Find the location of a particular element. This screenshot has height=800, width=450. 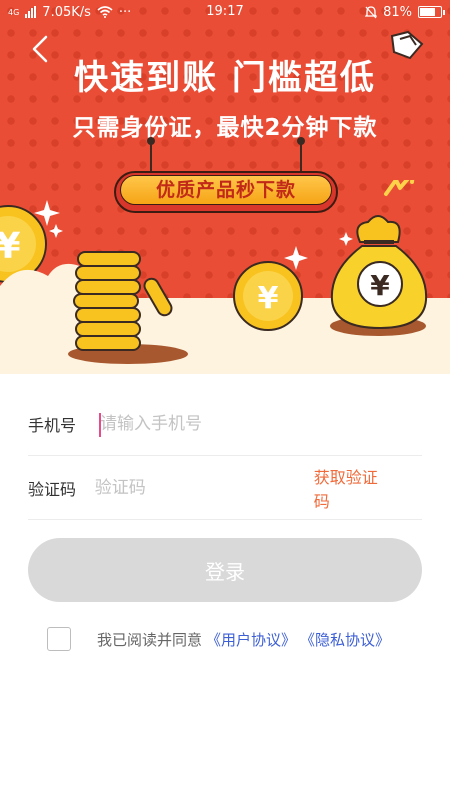

status-bar: 4G 7.05K/s ··· 19:17 81% is located at coordinates (225, 12).